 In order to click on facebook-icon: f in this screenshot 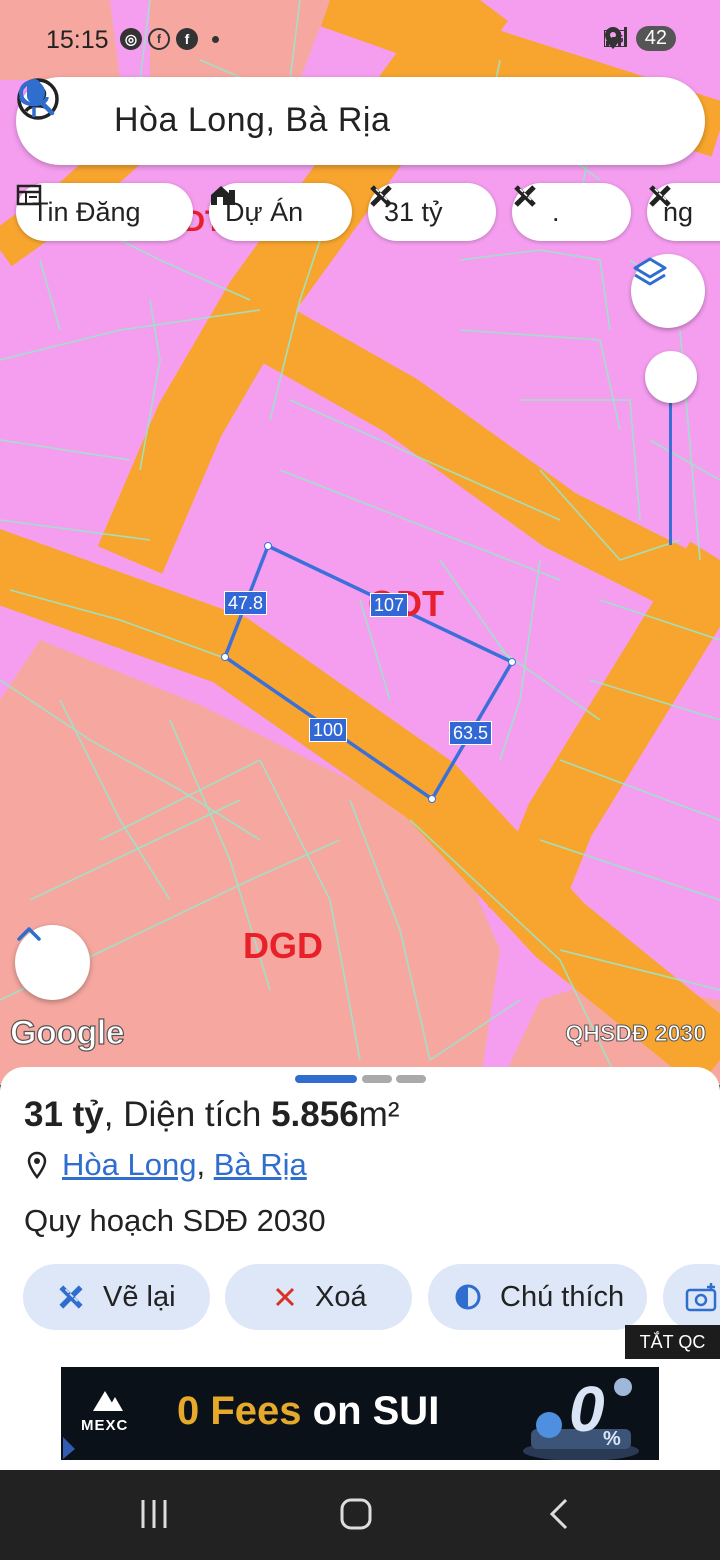, I will do `click(187, 39)`.